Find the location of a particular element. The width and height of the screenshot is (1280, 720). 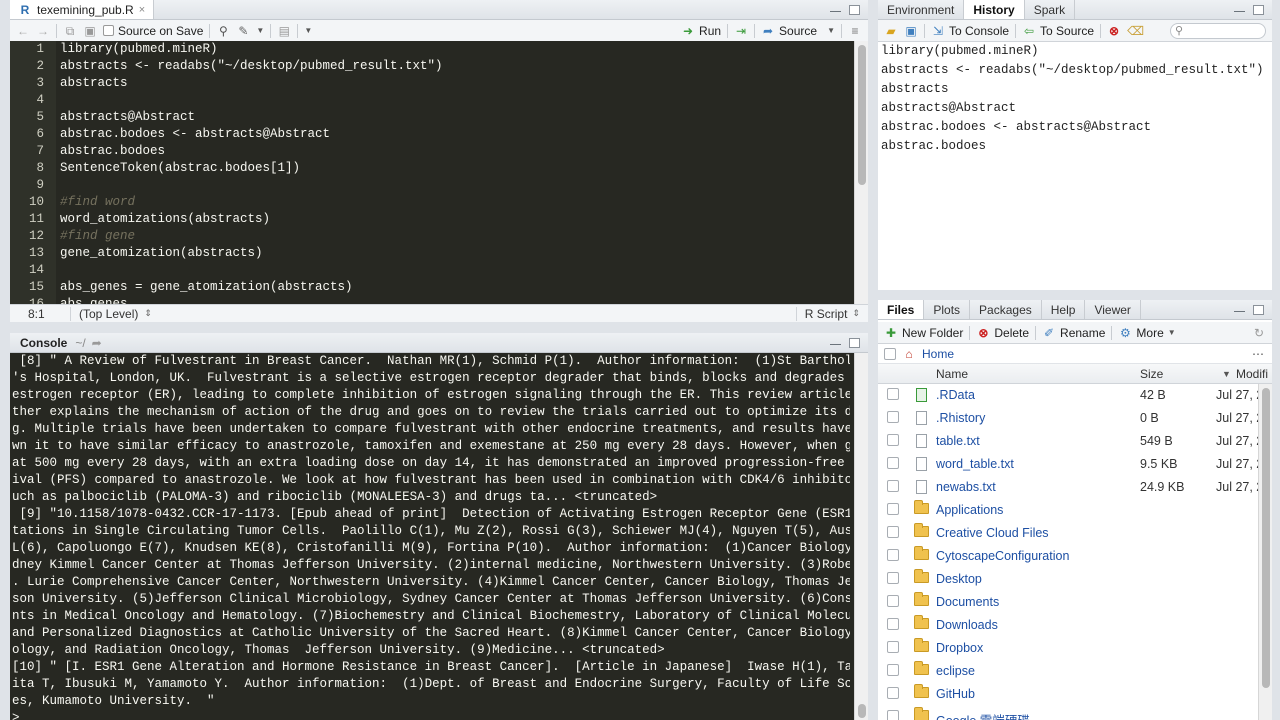

code-line: 5 abstracts@Abstract is located at coordinates (432, 117).